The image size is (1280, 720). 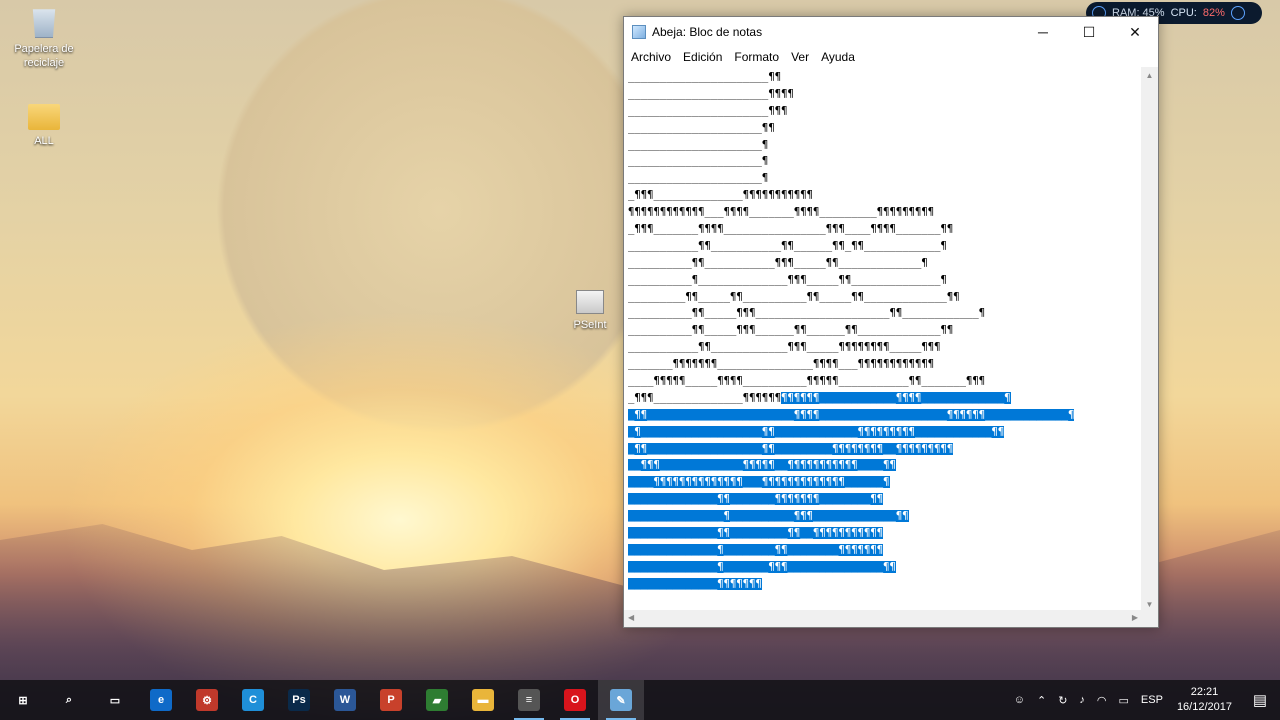 I want to click on text-line: _¶¶¶______________¶¶¶¶¶¶¶¶¶¶¶, so click(x=883, y=195).